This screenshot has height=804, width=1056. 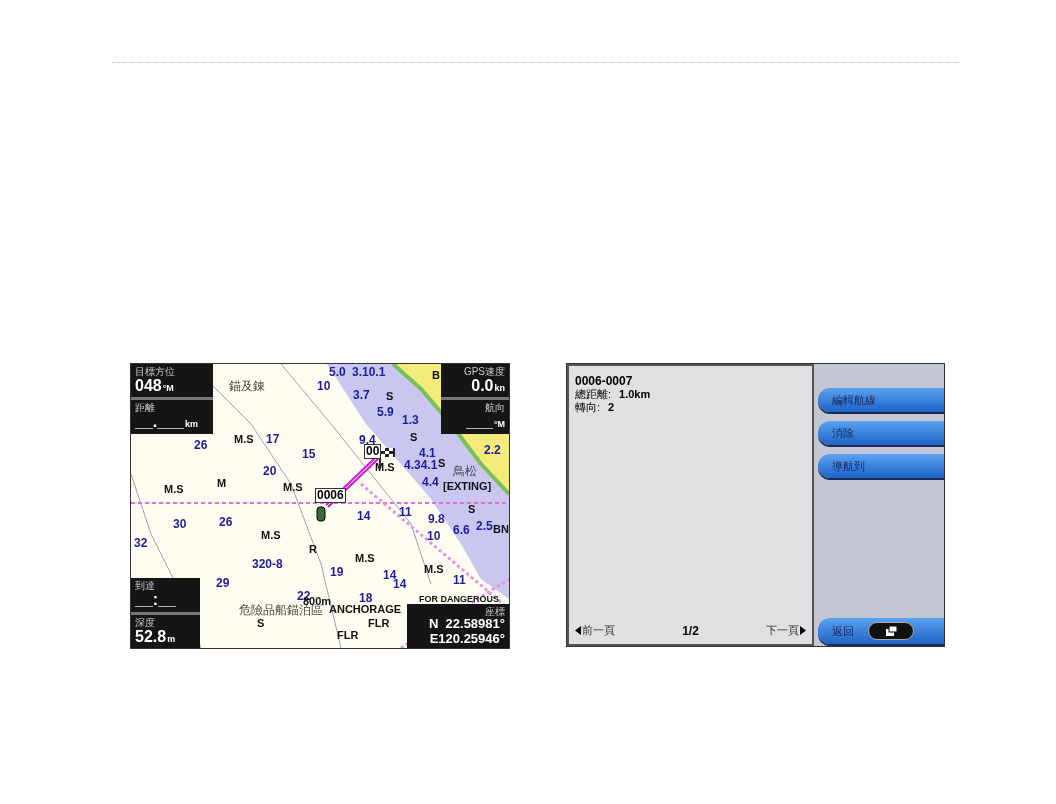 What do you see at coordinates (461, 530) in the screenshot?
I see `depth-sounding: 6.6` at bounding box center [461, 530].